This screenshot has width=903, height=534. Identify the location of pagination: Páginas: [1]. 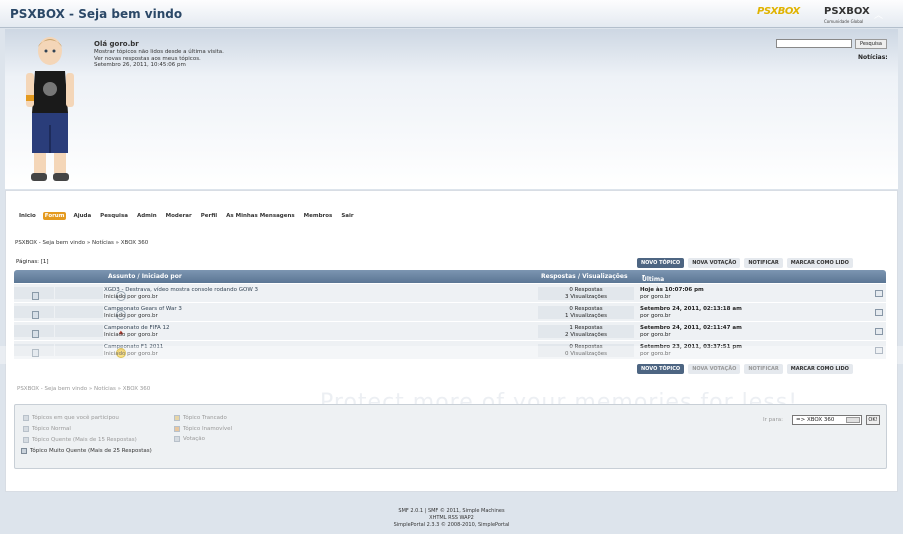
(32, 262).